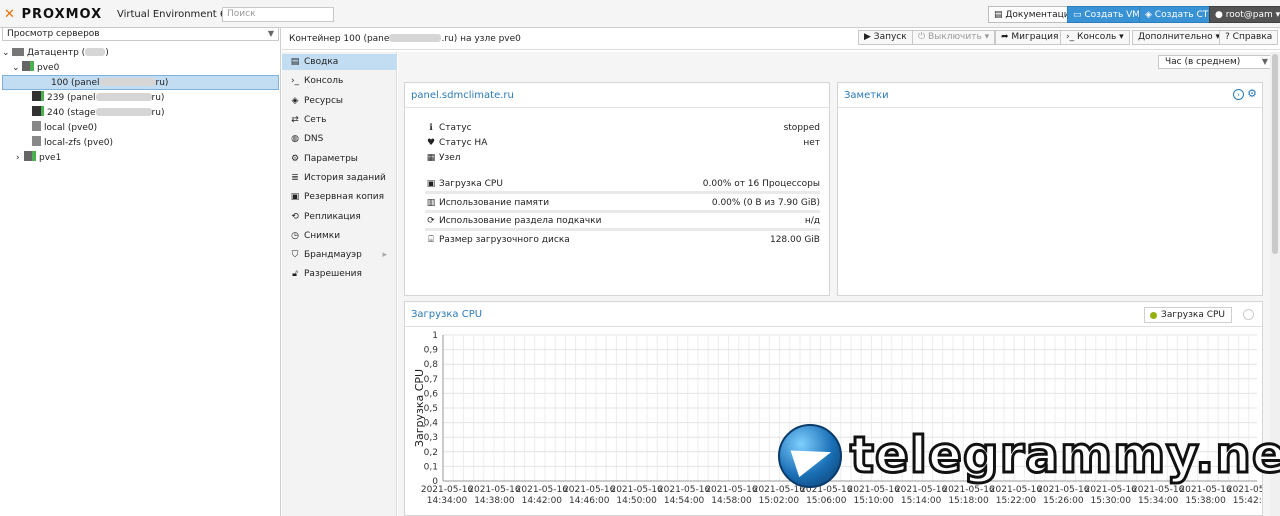  Describe the element at coordinates (431, 128) in the screenshot. I see `info-icon: ℹ` at that location.